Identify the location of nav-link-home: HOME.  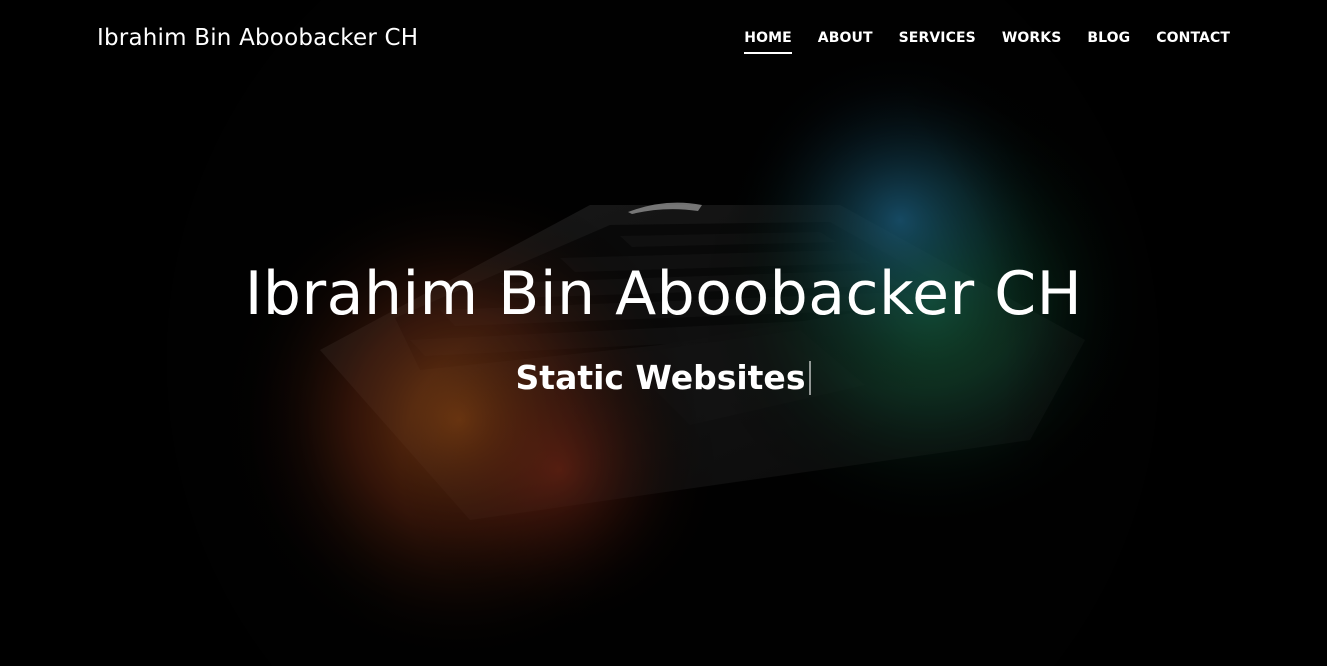
(768, 38).